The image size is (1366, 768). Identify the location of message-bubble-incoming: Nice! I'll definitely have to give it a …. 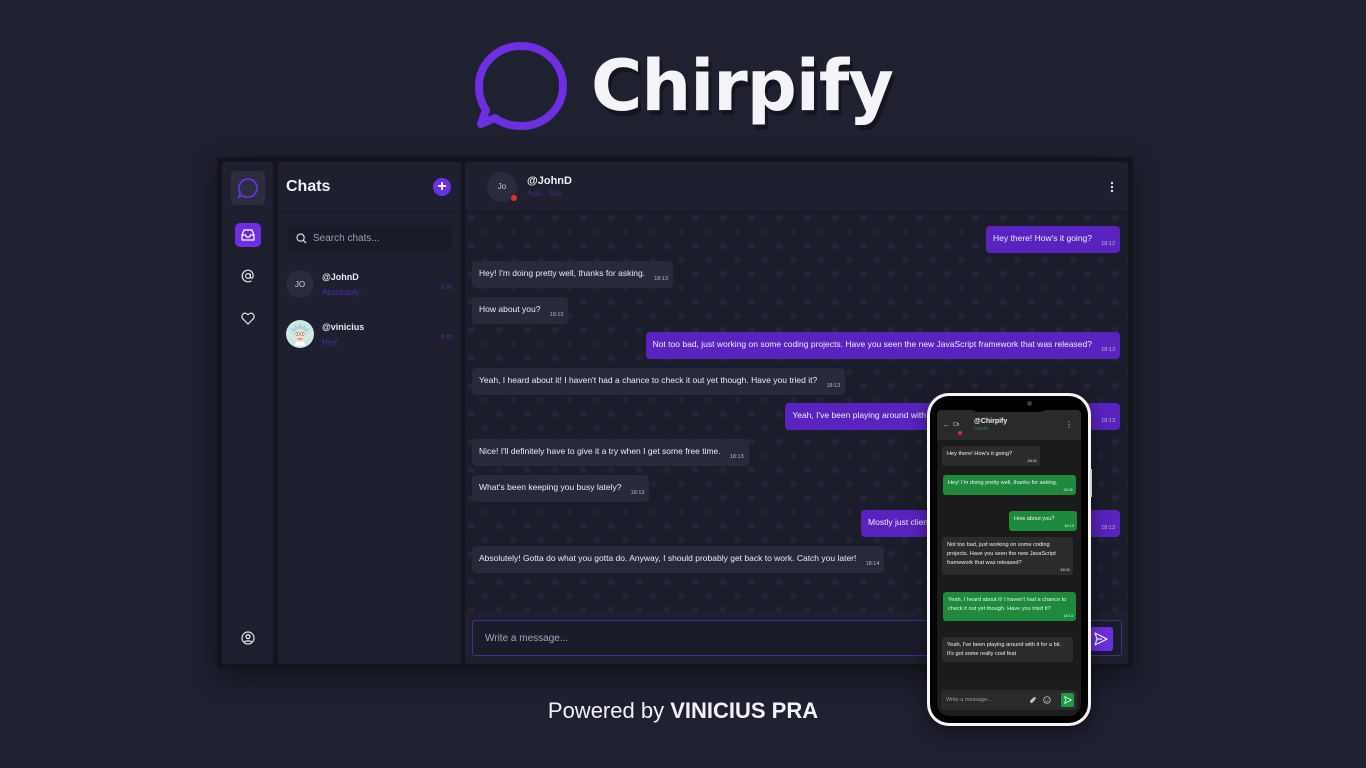
(610, 452).